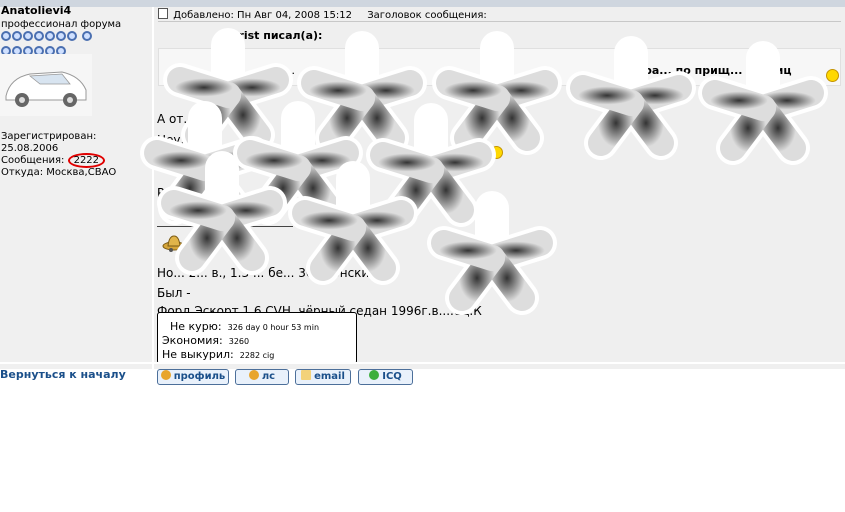 The width and height of the screenshot is (845, 512). Describe the element at coordinates (33, 160) in the screenshot. I see `posts-label: Сообщения:` at that location.